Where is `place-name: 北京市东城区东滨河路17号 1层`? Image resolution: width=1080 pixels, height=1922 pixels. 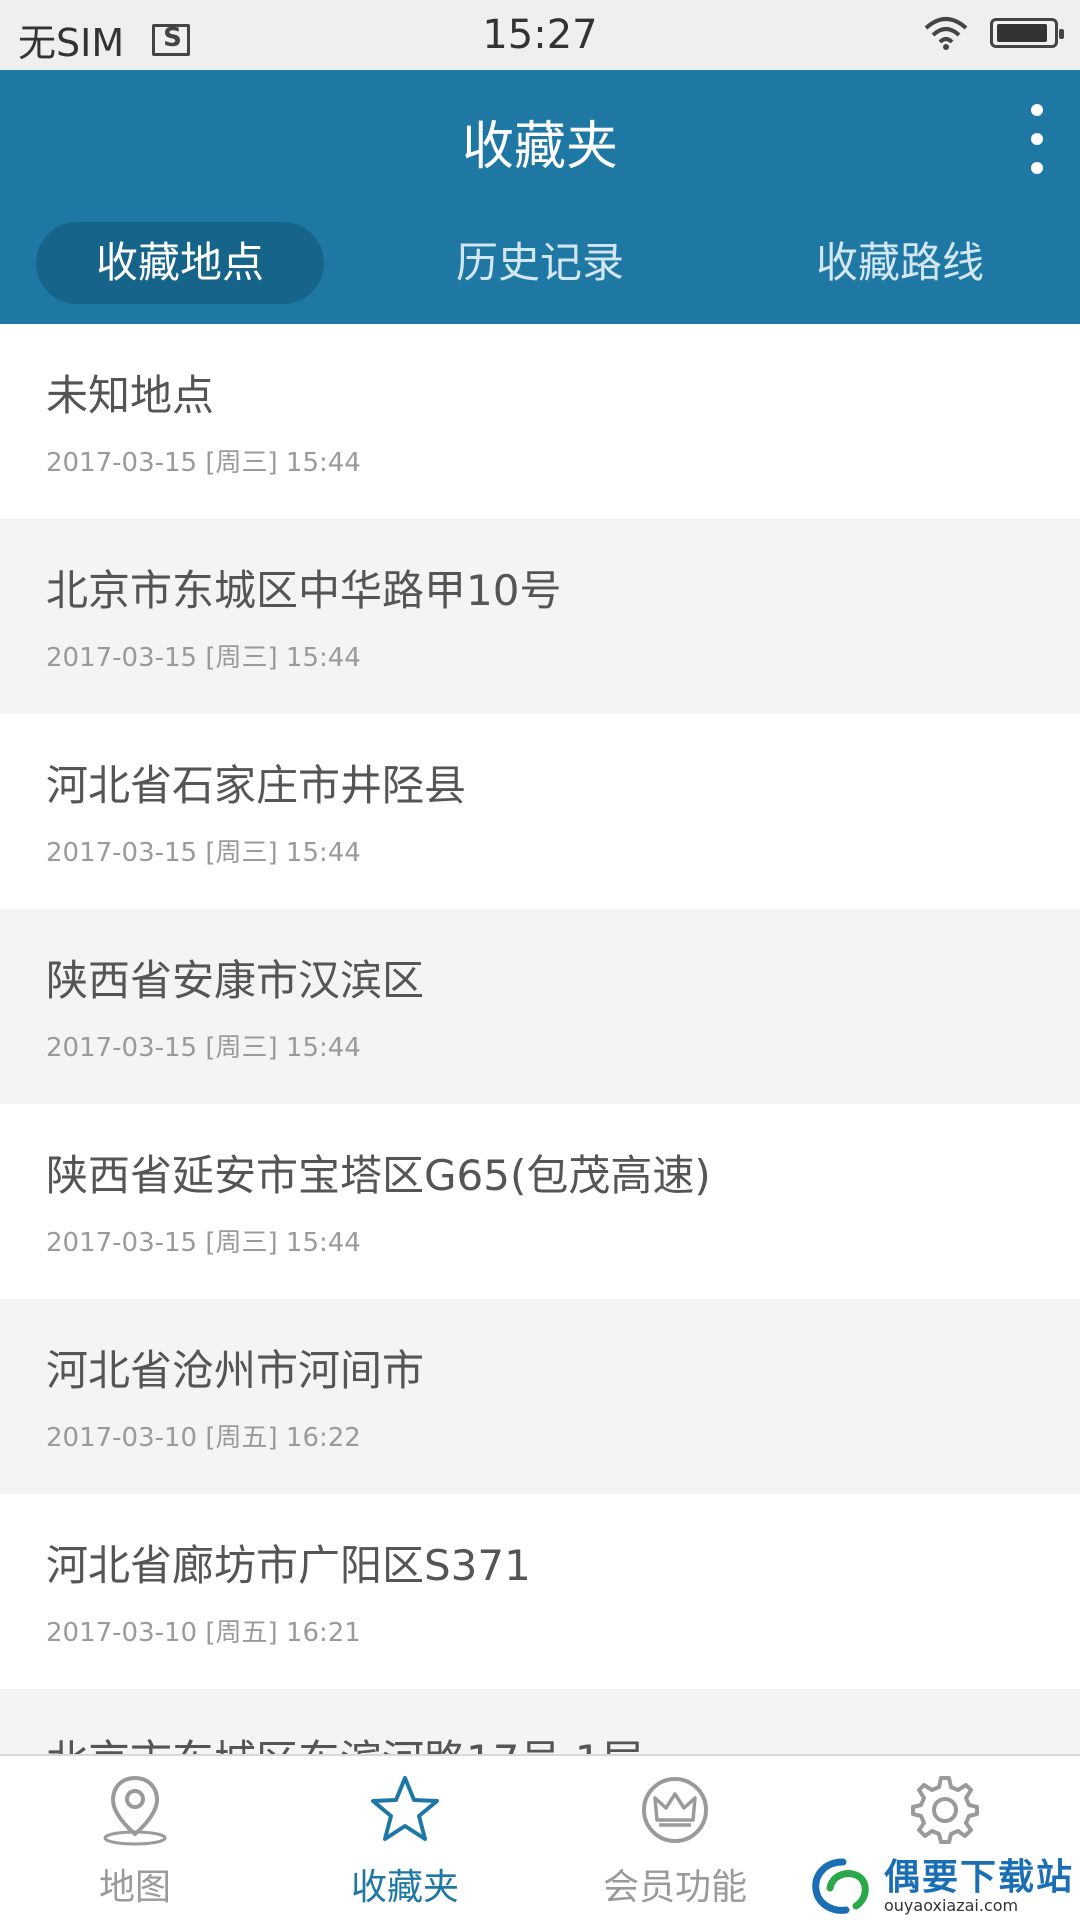 place-name: 北京市东城区东滨河路17号 1层 is located at coordinates (345, 1740).